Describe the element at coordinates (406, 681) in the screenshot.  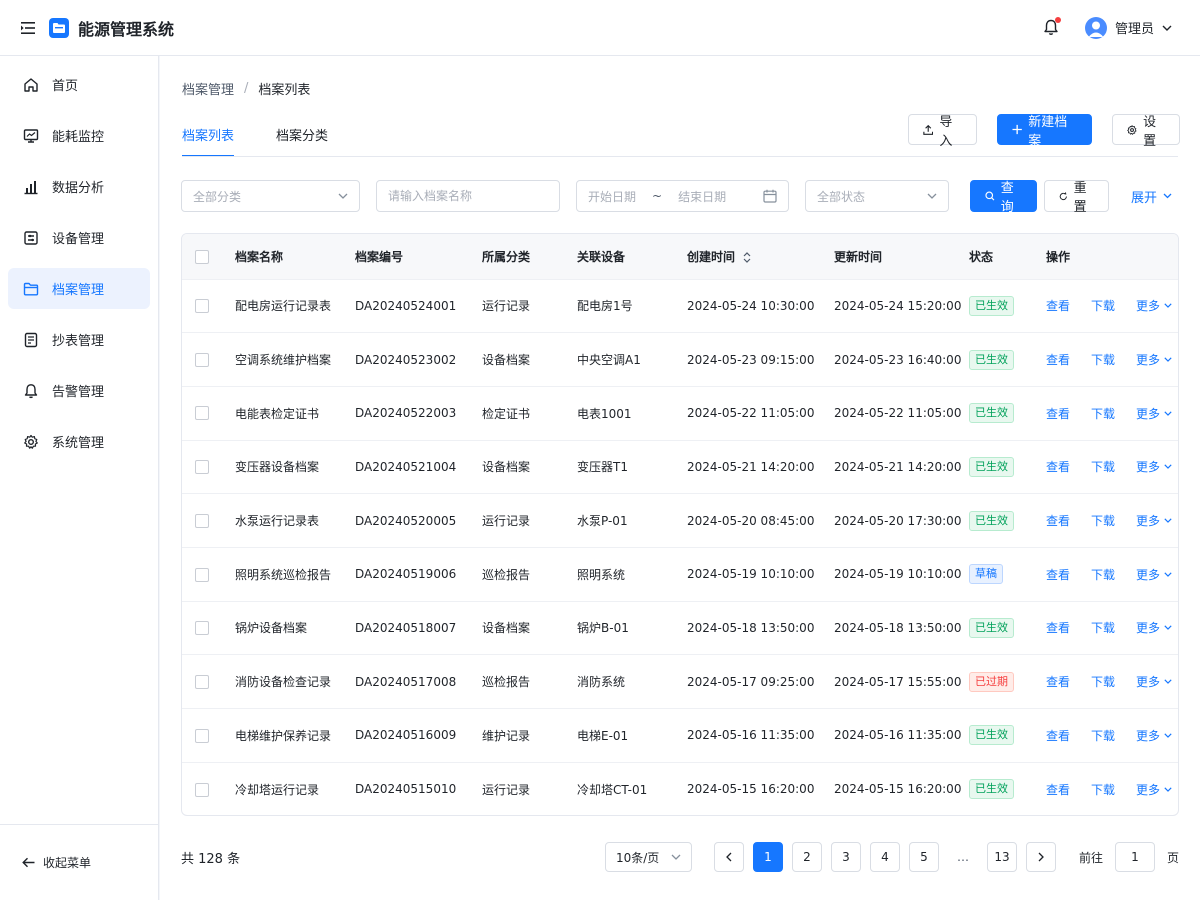
I see `cell-code: DA20240517008` at that location.